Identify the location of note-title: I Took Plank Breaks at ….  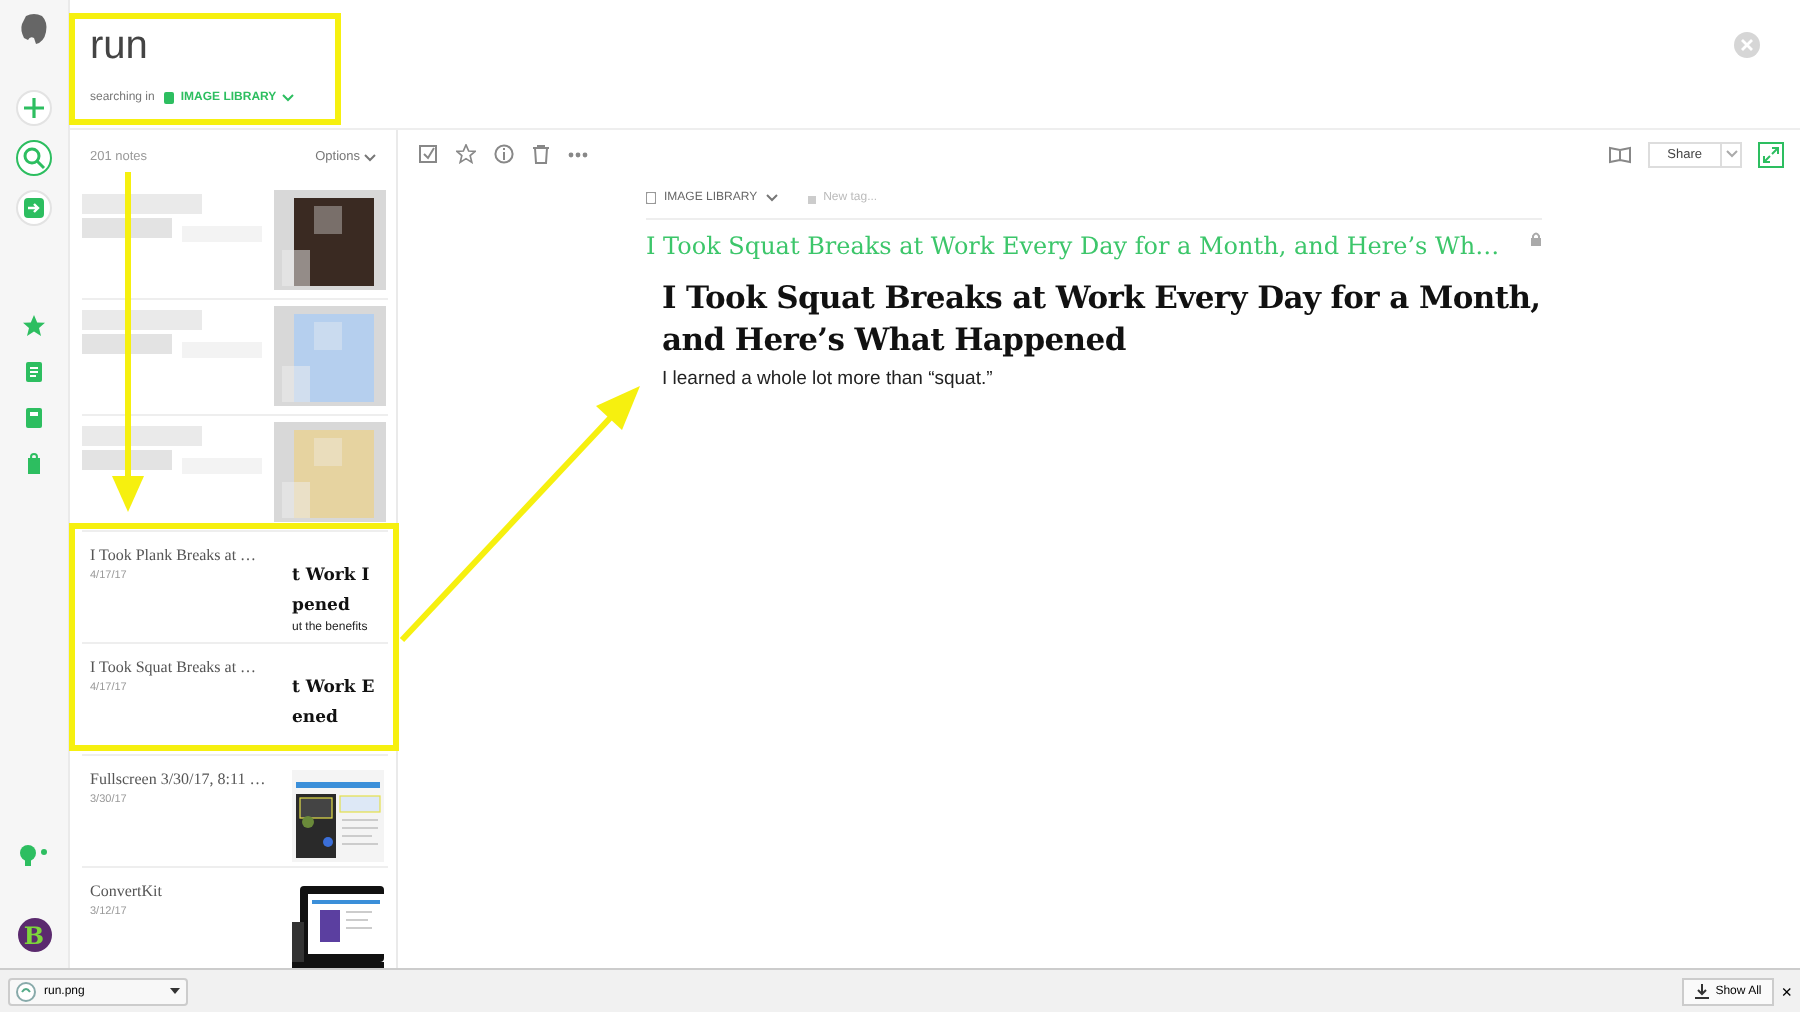
(173, 555).